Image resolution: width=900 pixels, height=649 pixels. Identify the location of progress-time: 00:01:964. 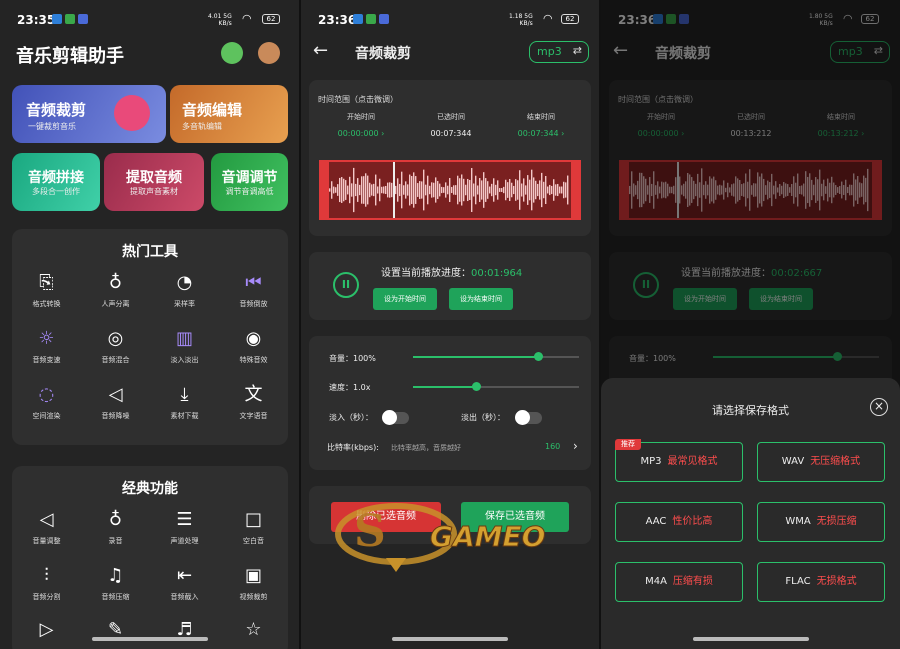
(497, 273).